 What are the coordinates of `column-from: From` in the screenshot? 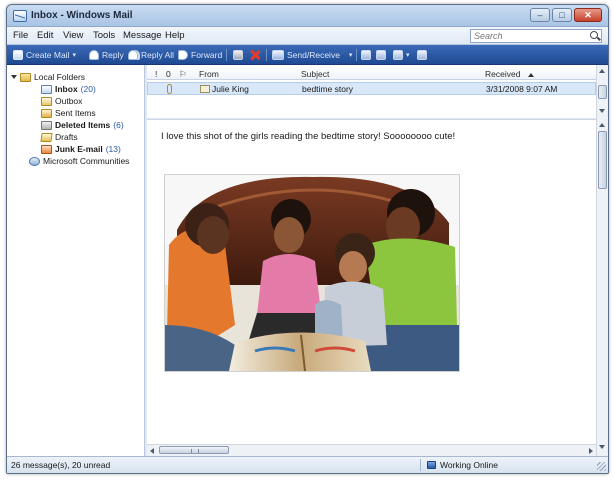 It's located at (209, 74).